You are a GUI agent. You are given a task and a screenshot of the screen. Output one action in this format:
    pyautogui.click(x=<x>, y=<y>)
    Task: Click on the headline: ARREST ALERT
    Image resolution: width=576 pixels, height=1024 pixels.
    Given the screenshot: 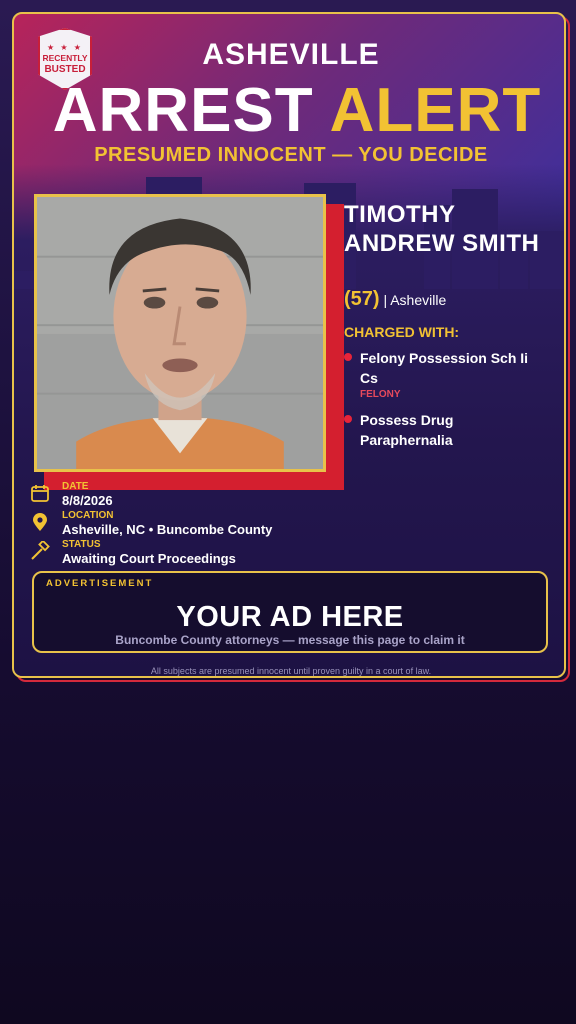 What is the action you would take?
    pyautogui.click(x=292, y=110)
    